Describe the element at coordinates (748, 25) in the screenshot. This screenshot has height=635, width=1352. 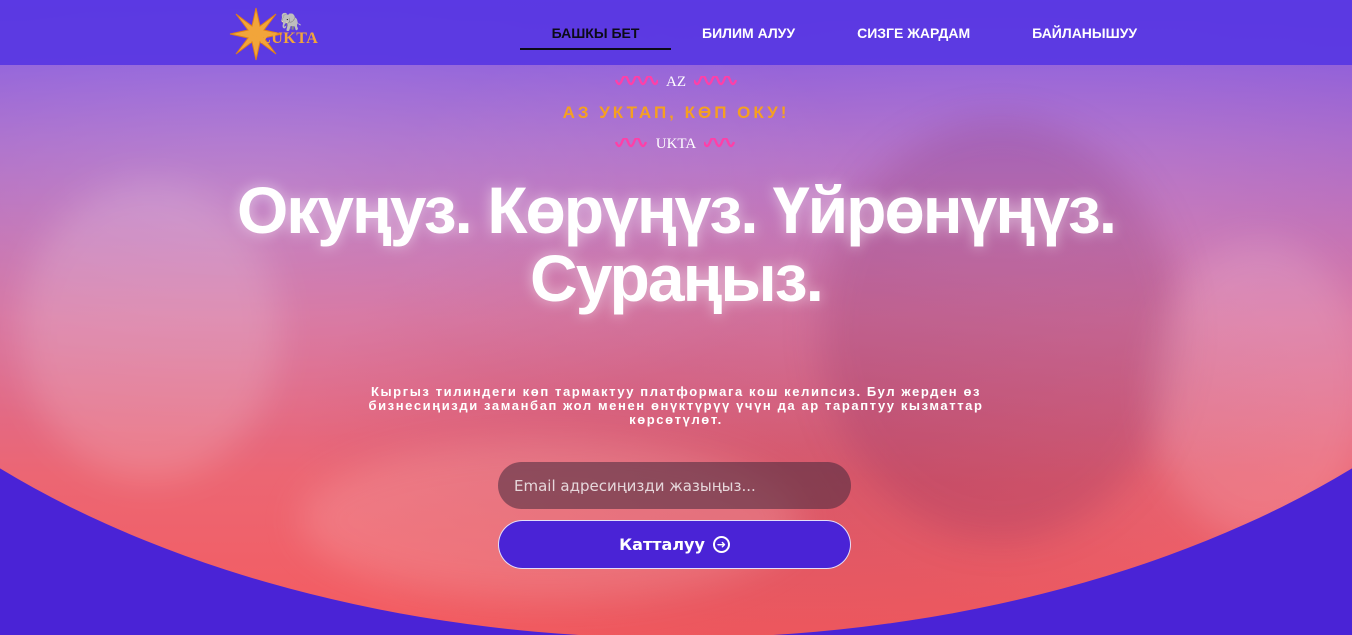
I see `nav-item-learning: БИЛИМ АЛУУ` at that location.